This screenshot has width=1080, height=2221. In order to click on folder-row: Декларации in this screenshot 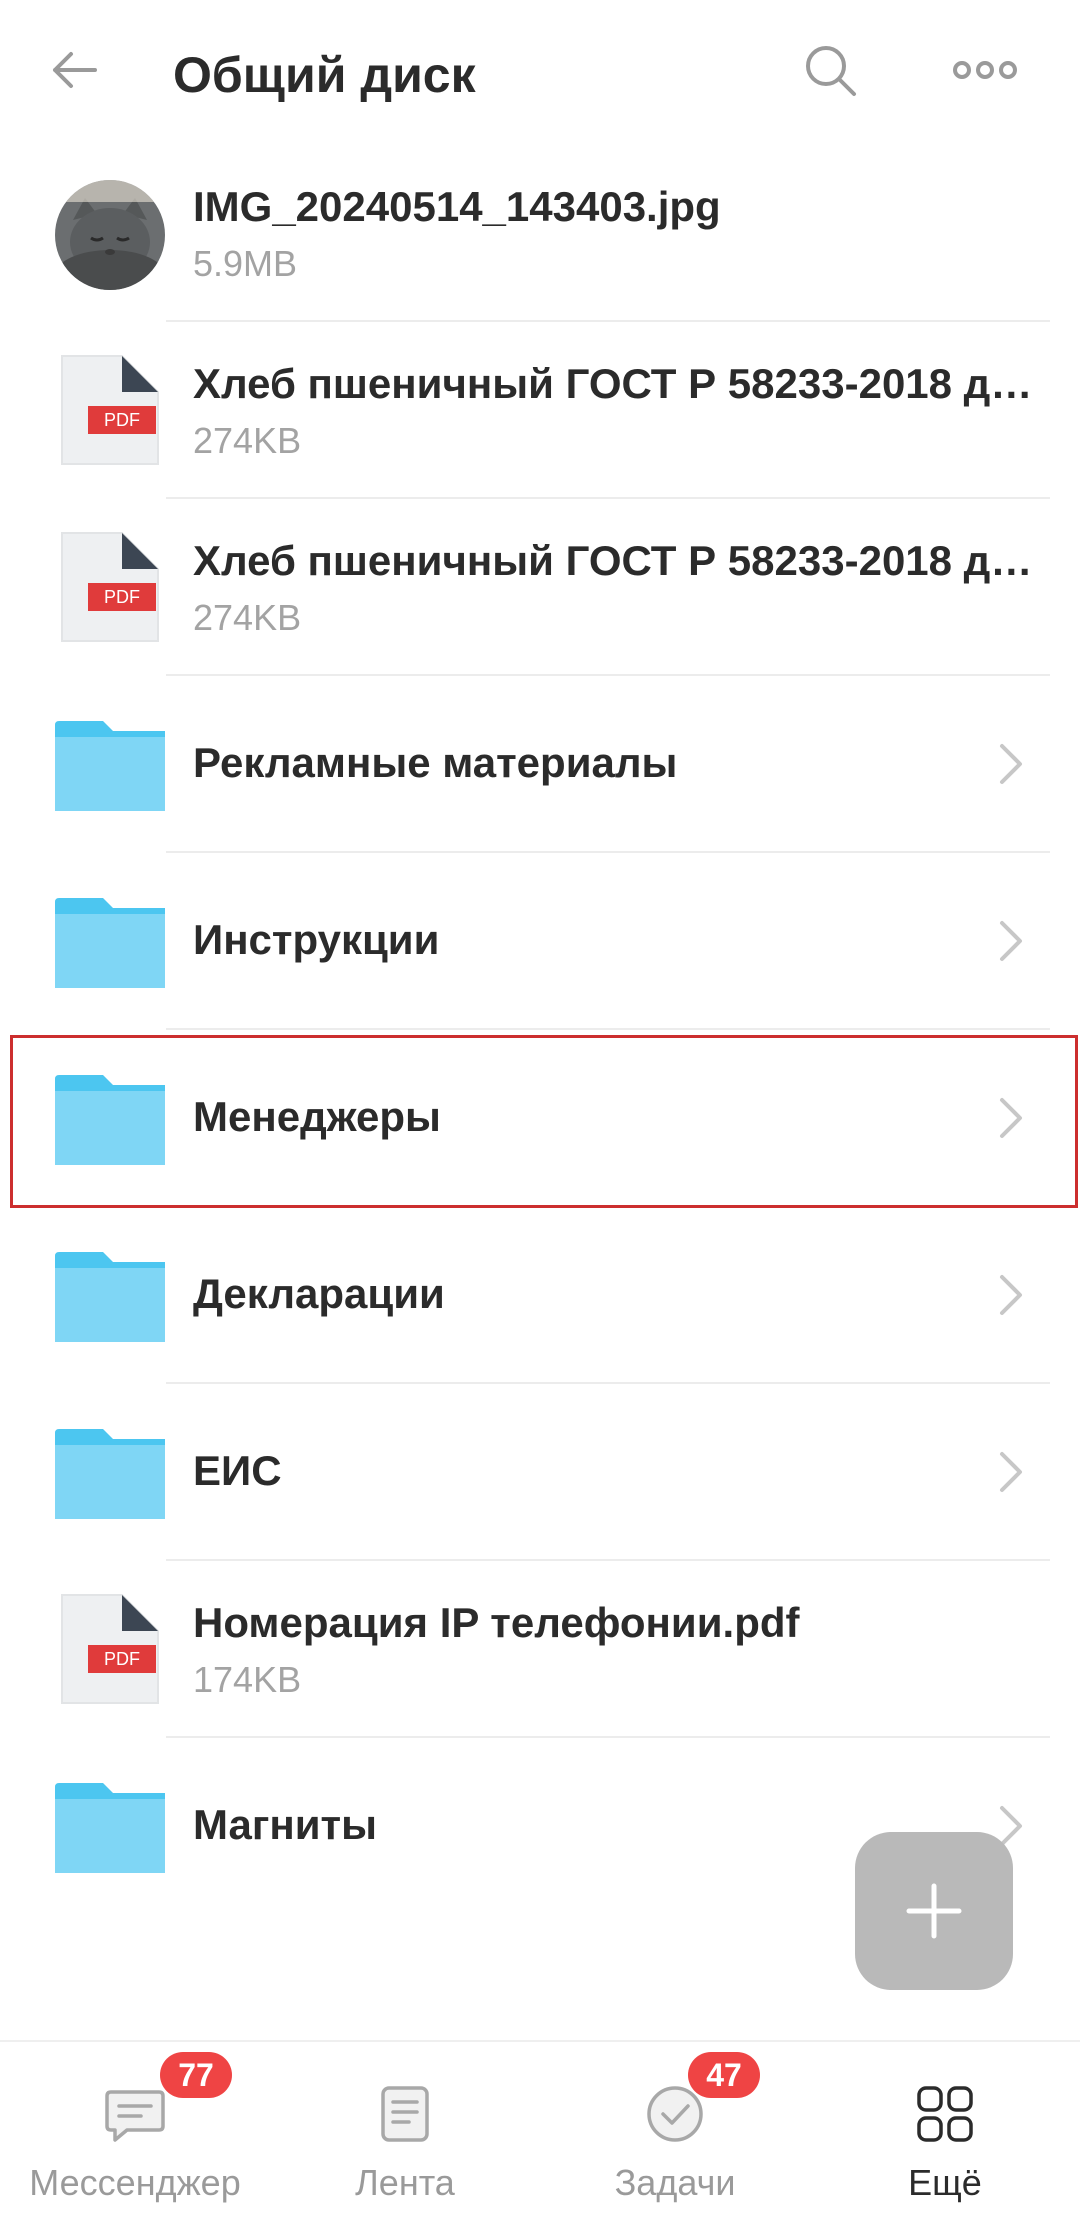, I will do `click(540, 1295)`.